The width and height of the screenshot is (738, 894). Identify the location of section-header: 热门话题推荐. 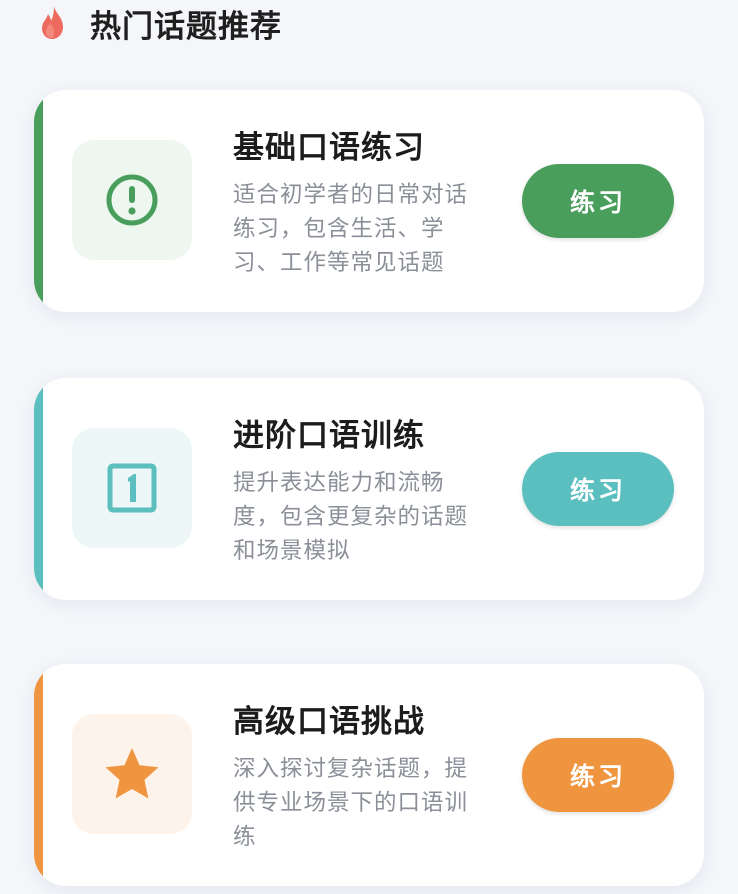
(160, 23).